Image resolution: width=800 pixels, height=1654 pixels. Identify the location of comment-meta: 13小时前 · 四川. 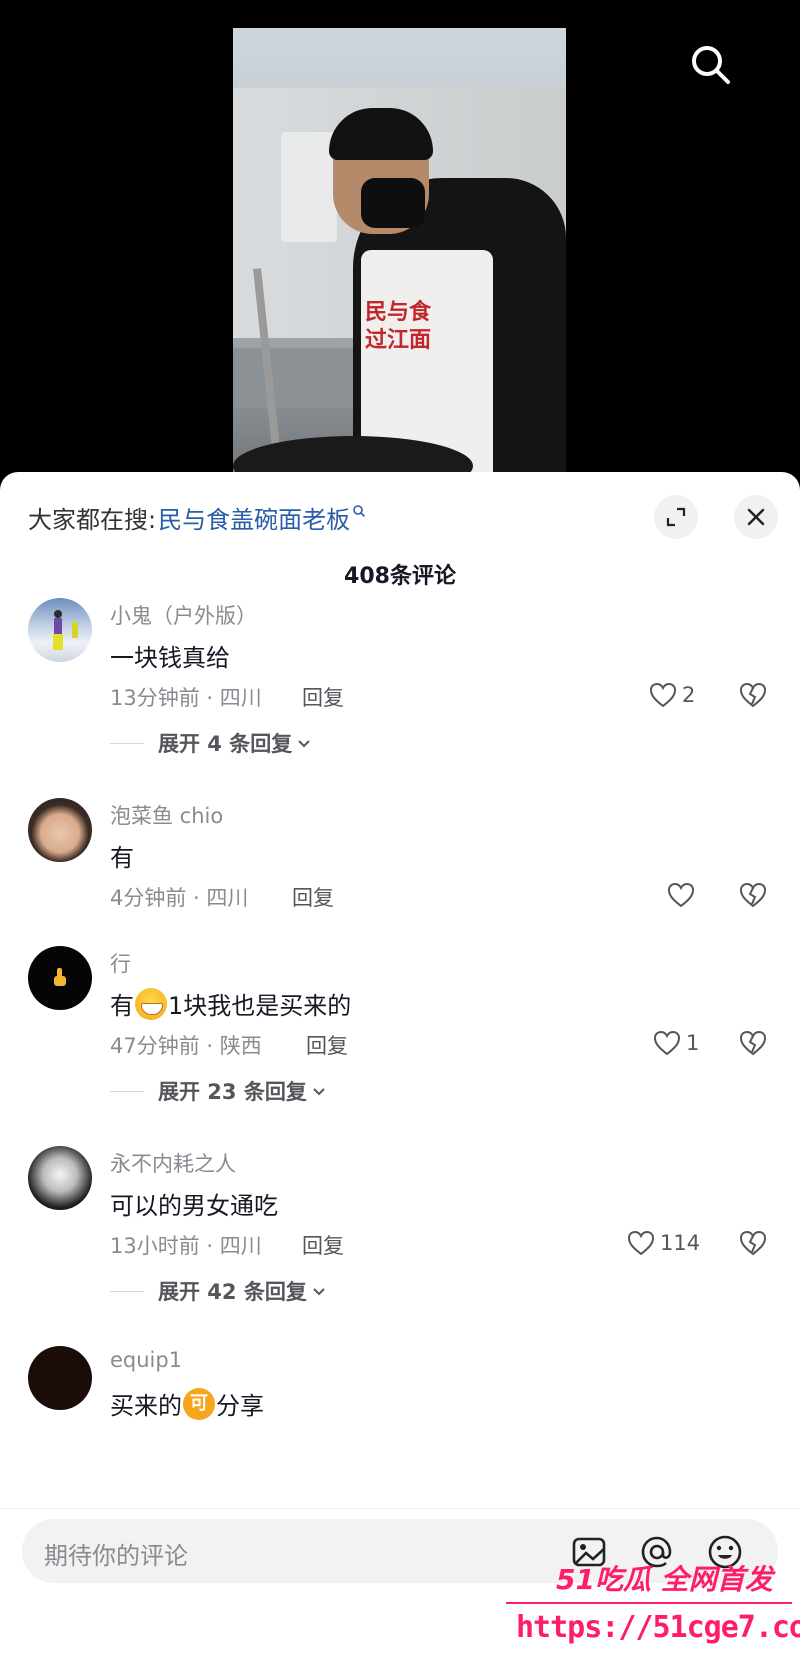
(186, 1246).